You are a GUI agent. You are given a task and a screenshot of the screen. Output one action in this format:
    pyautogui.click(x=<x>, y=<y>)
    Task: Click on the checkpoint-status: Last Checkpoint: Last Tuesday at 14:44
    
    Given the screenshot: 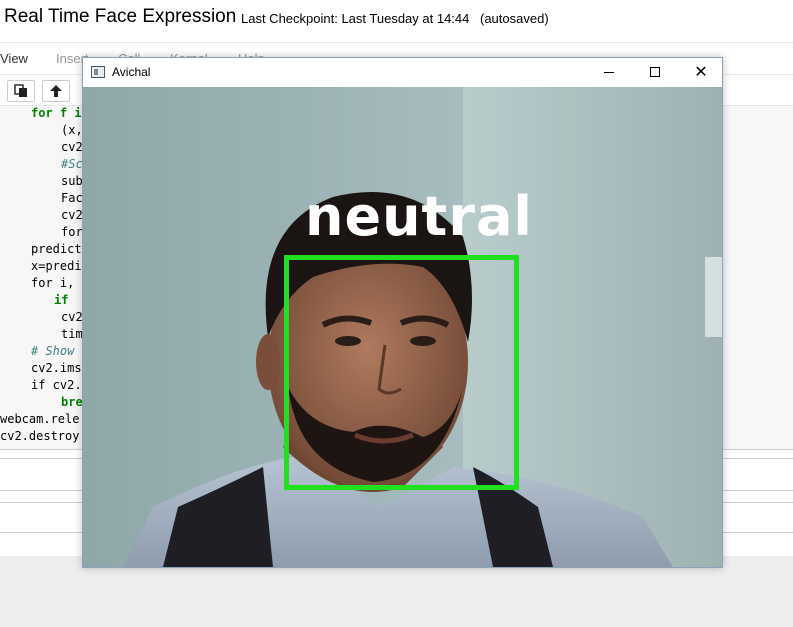 What is the action you would take?
    pyautogui.click(x=355, y=18)
    